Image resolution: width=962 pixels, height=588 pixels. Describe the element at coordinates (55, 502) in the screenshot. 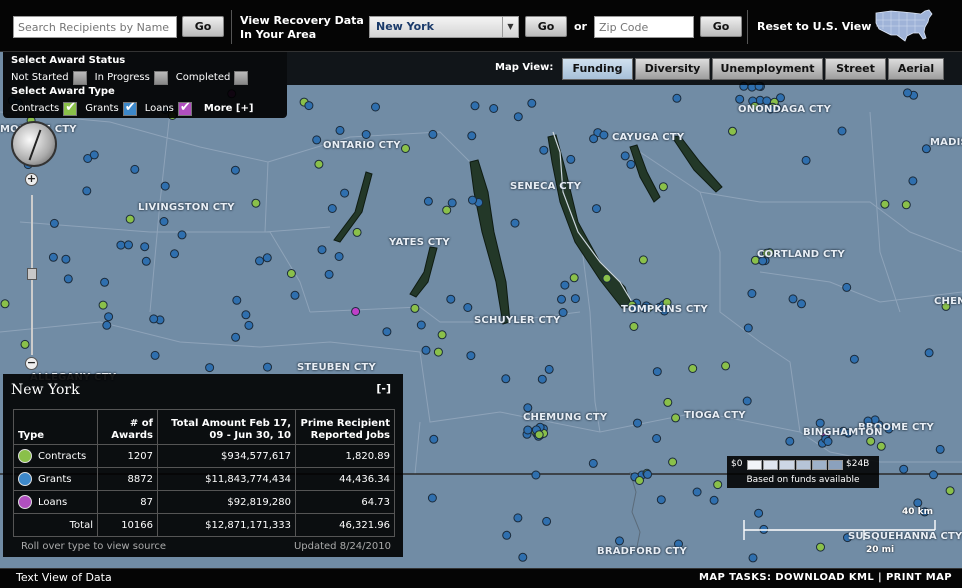

I see `type-cell: Loans` at that location.